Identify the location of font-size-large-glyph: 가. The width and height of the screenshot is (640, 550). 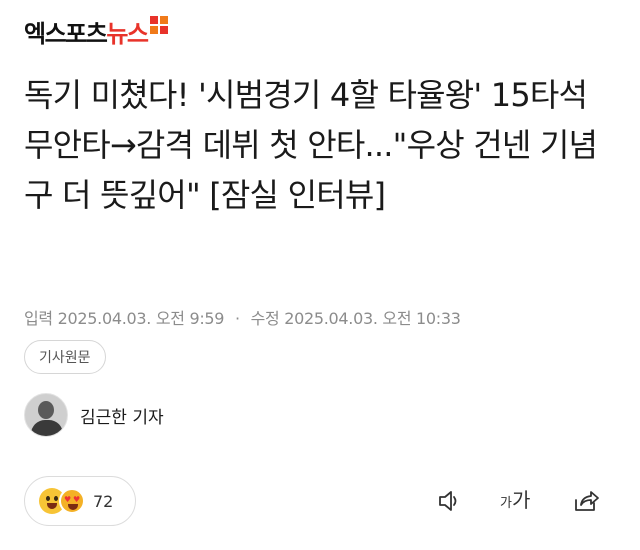
(521, 500).